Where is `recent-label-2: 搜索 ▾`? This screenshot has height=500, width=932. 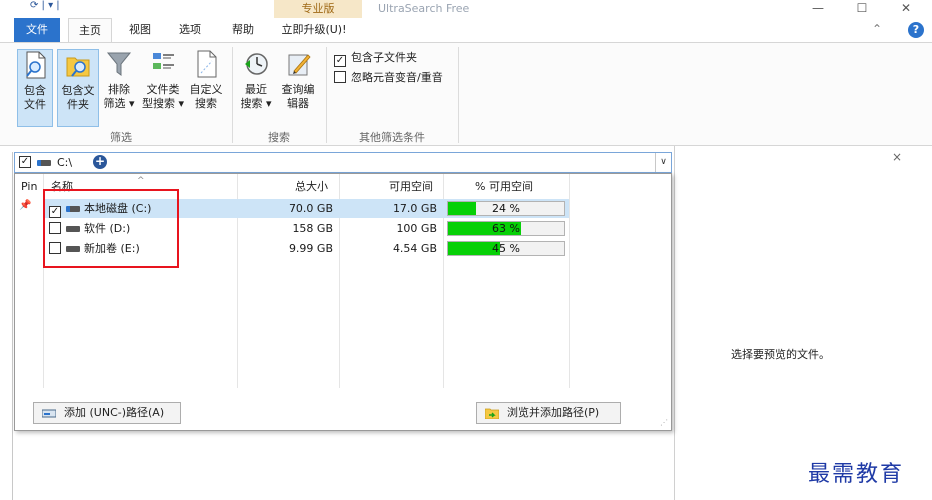 recent-label-2: 搜索 ▾ is located at coordinates (256, 103).